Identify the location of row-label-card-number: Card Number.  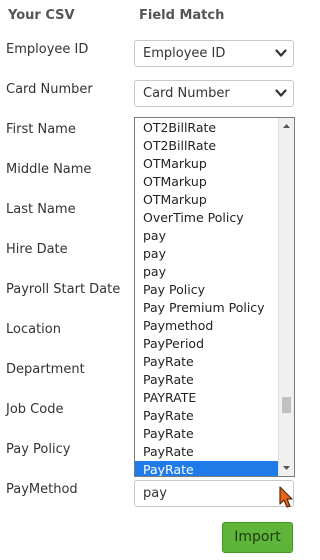
(49, 89).